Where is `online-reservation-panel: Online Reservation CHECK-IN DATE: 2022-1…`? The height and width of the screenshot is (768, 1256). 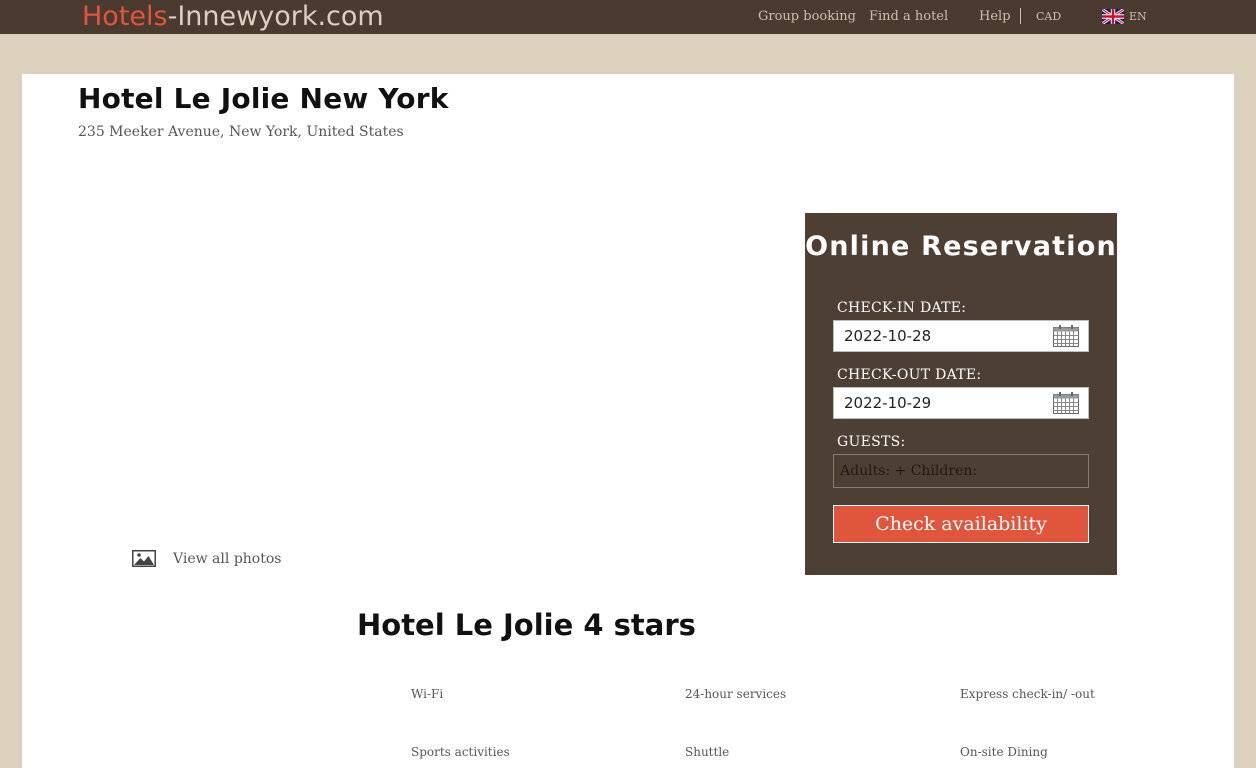 online-reservation-panel: Online Reservation CHECK-IN DATE: 2022-1… is located at coordinates (961, 394).